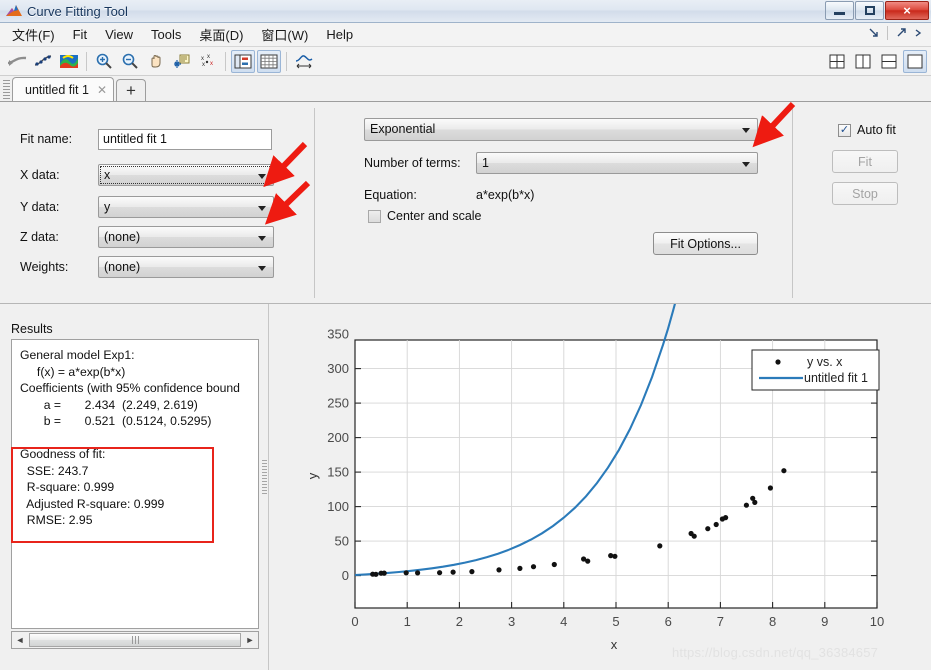  I want to click on center-and-scale-box-icon, so click(374, 216).